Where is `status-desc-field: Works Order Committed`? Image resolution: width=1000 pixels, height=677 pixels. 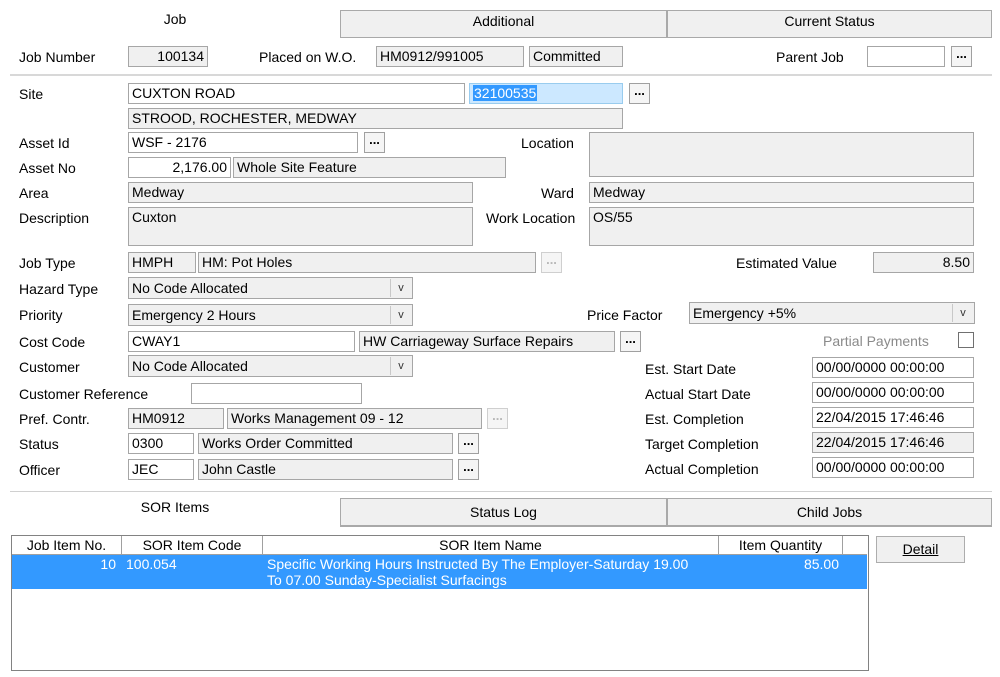
status-desc-field: Works Order Committed is located at coordinates (325, 443).